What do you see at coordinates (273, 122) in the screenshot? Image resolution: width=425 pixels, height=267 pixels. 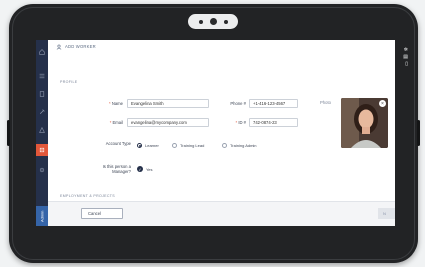 I see `id-field: 742-0874-23` at bounding box center [273, 122].